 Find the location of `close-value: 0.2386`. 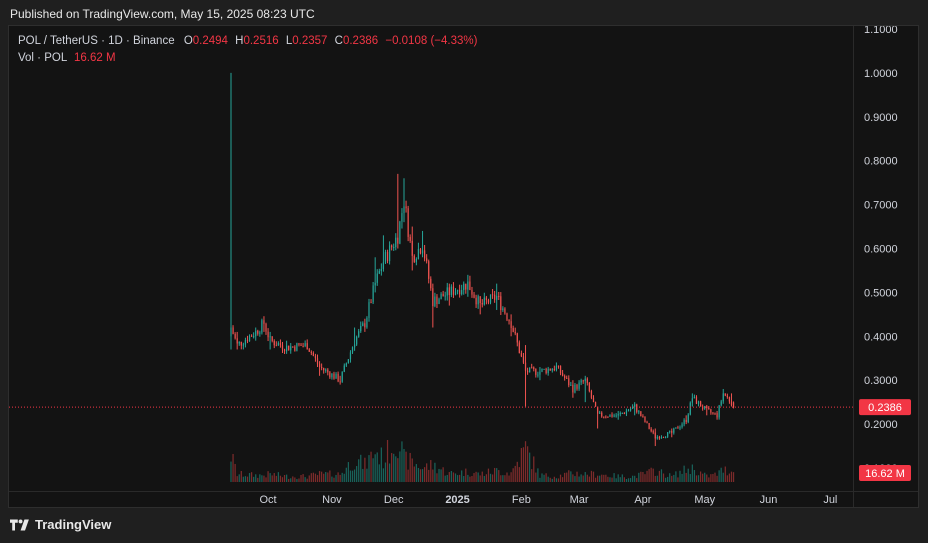

close-value: 0.2386 is located at coordinates (360, 41).